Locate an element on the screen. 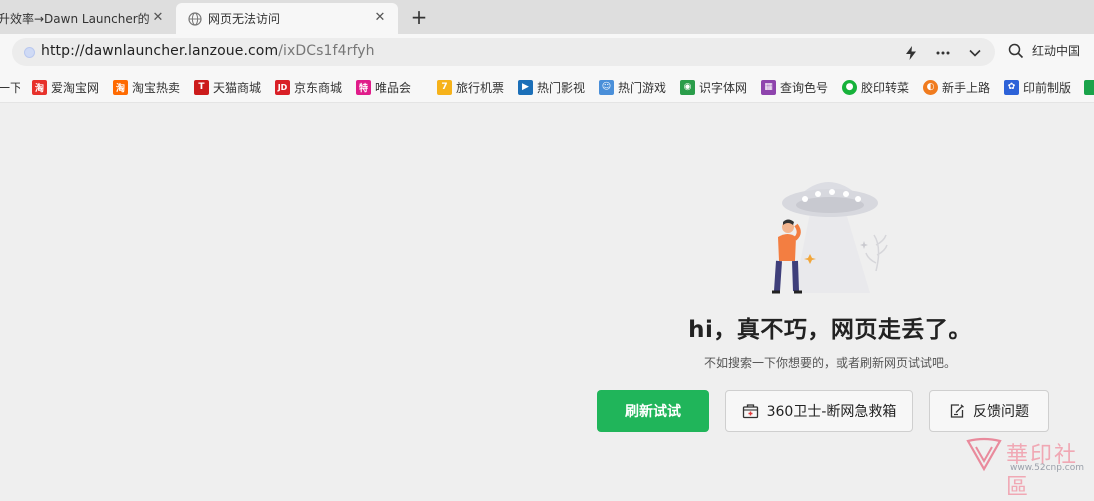 This screenshot has width=1094, height=501. error-headline: hi，真不巧，网页走丢了。 is located at coordinates (830, 330).